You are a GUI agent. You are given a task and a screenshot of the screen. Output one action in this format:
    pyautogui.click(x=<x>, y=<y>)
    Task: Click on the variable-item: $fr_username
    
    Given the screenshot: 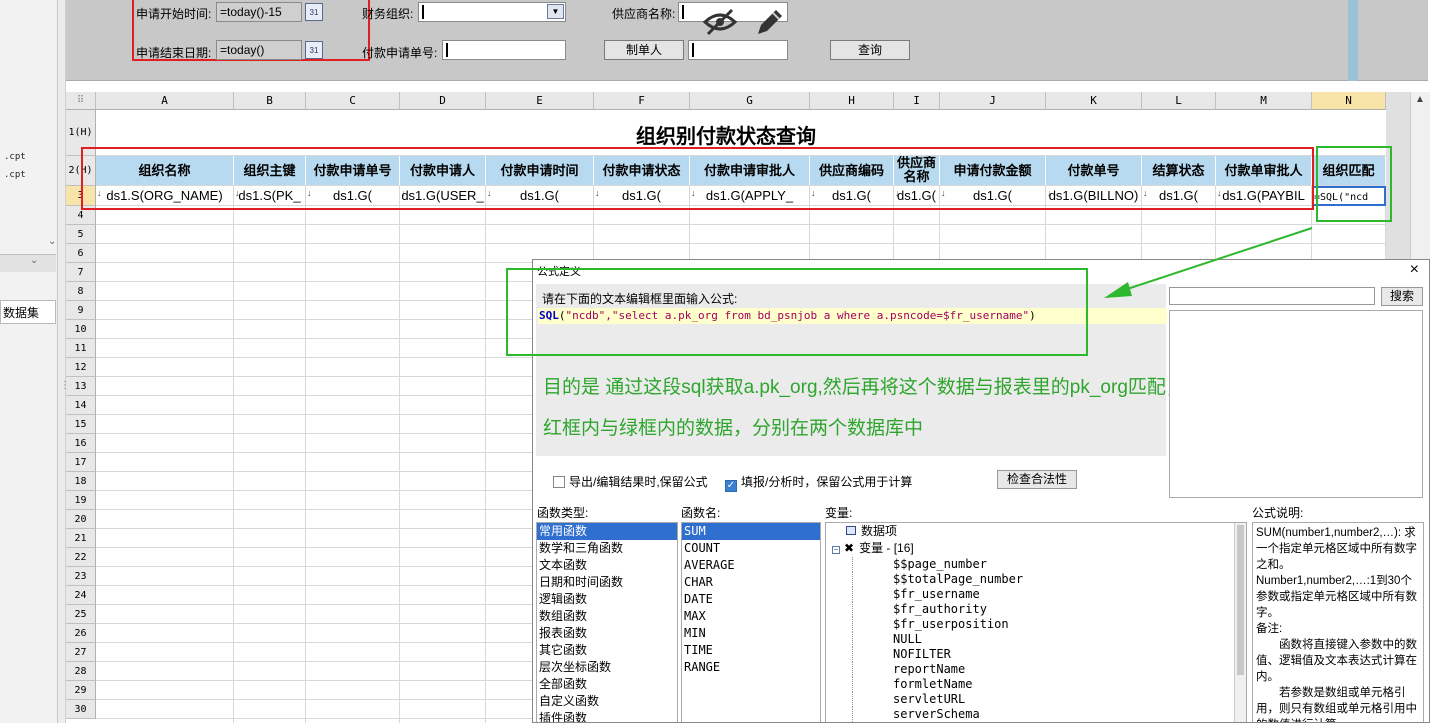 What is the action you would take?
    pyautogui.click(x=1049, y=594)
    